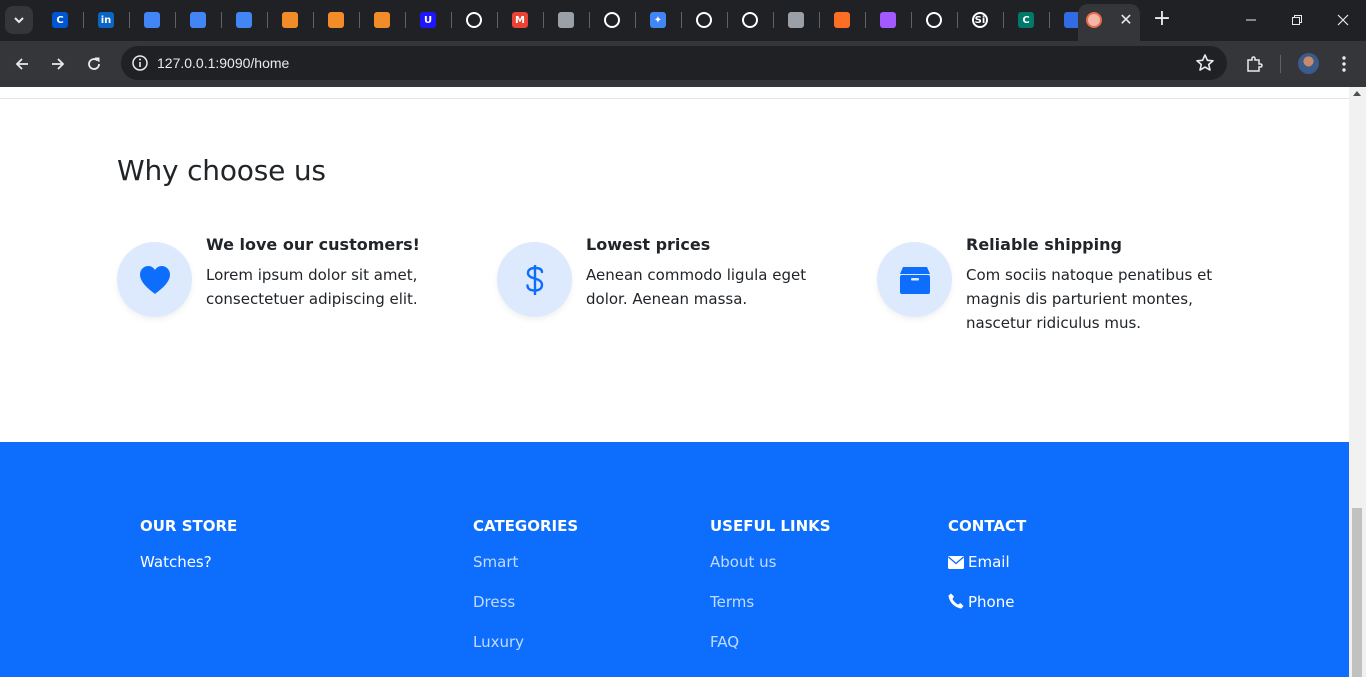 This screenshot has width=1366, height=677. What do you see at coordinates (1344, 64) in the screenshot?
I see `browser-menu-button` at bounding box center [1344, 64].